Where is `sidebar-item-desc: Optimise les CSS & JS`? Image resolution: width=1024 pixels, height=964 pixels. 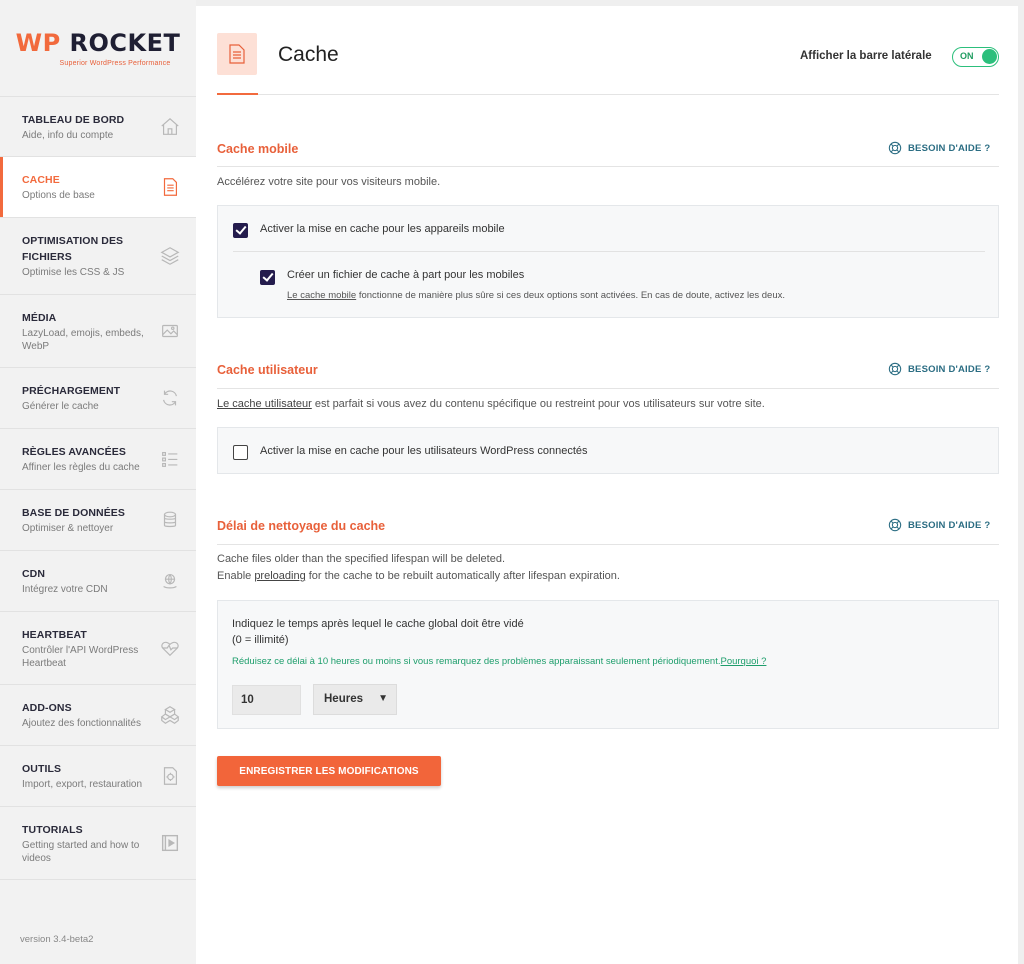
sidebar-item-desc: Optimise les CSS & JS is located at coordinates (73, 272).